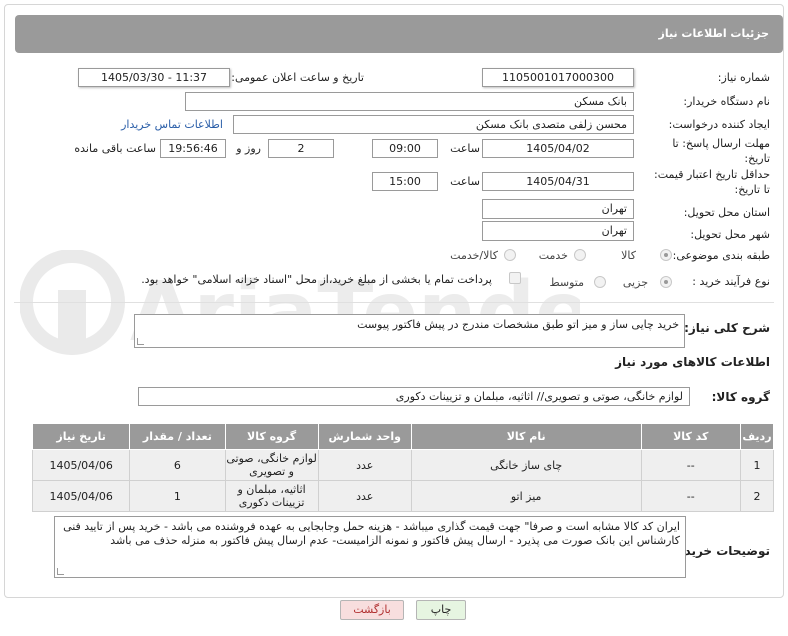  What do you see at coordinates (558, 148) in the screenshot?
I see `deadline-date-field: 1405/04/02` at bounding box center [558, 148].